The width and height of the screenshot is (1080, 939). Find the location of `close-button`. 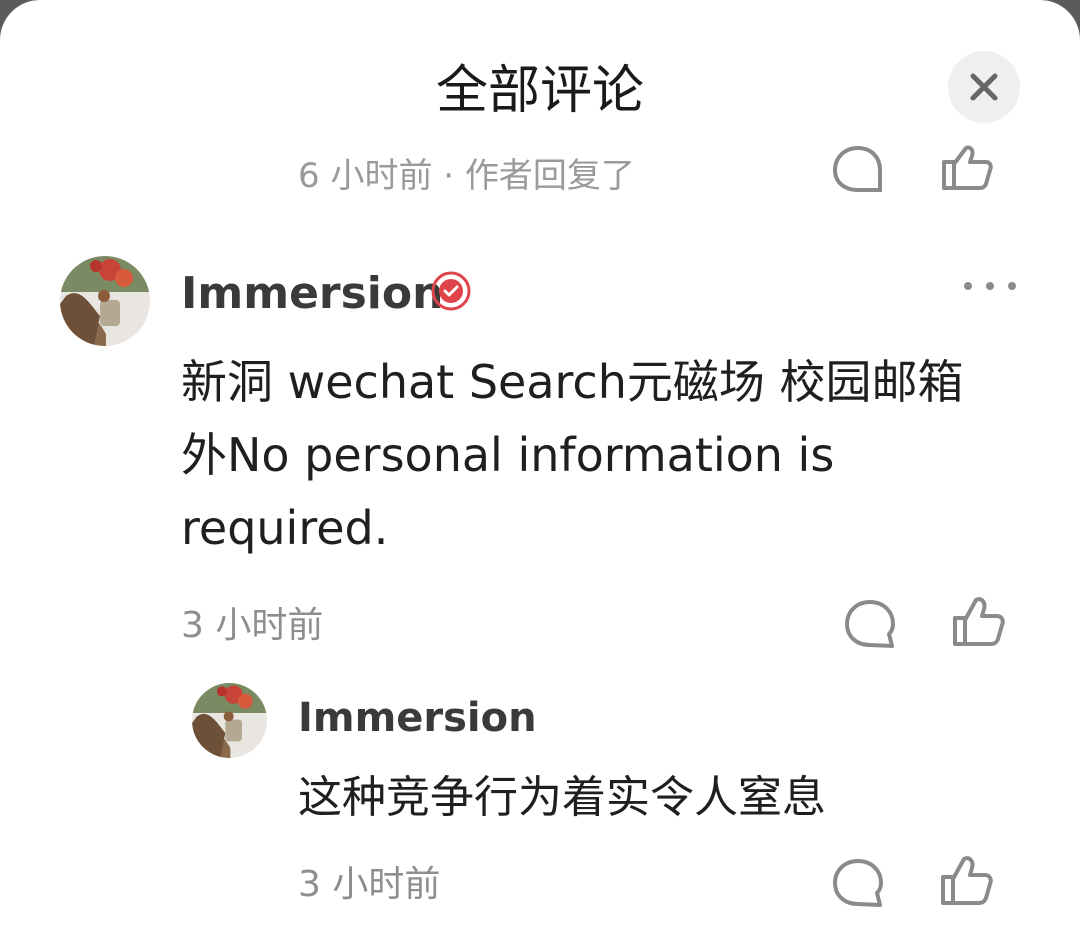

close-button is located at coordinates (984, 87).